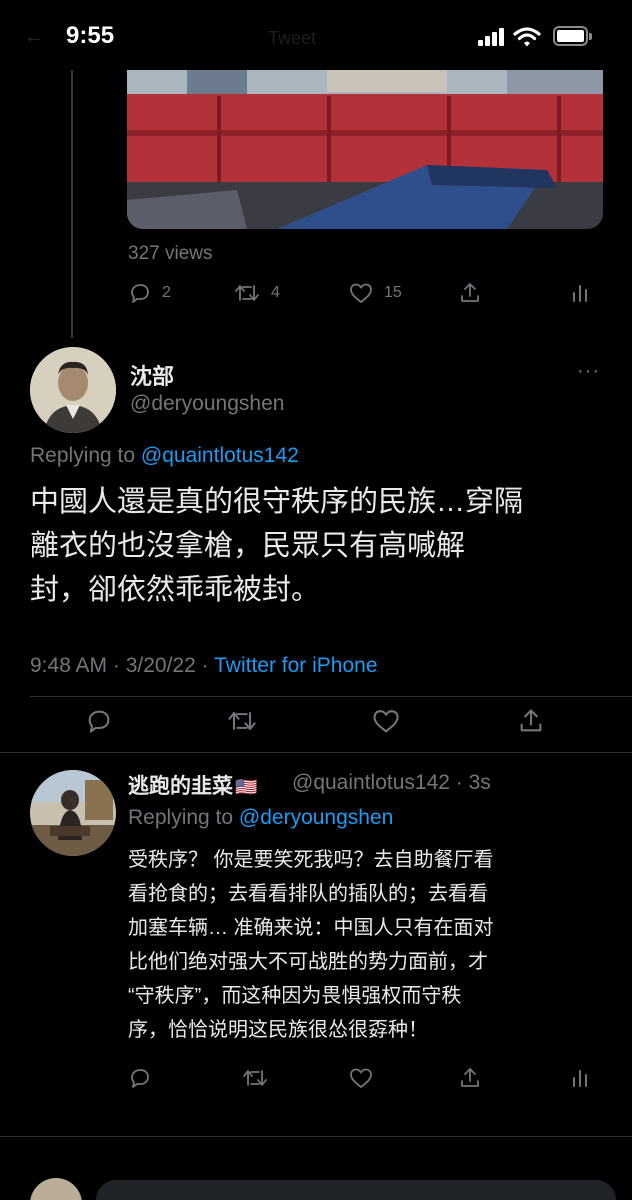 The width and height of the screenshot is (632, 1200). I want to click on tweet-age: 3s, so click(479, 782).